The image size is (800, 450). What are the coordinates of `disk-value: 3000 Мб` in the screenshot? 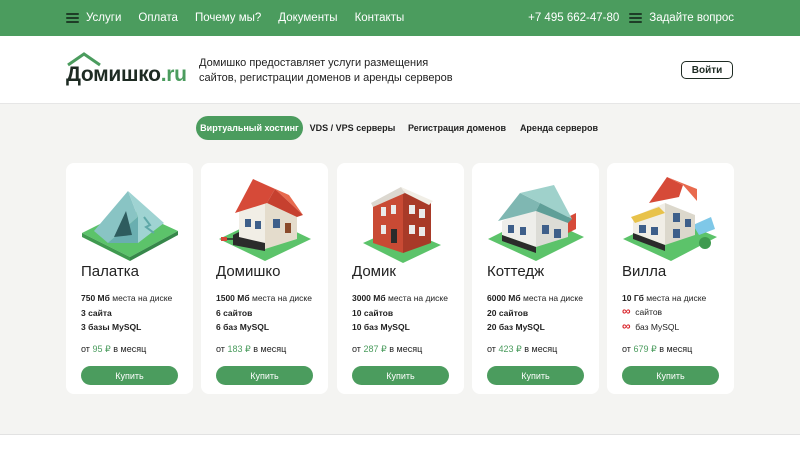 It's located at (369, 298).